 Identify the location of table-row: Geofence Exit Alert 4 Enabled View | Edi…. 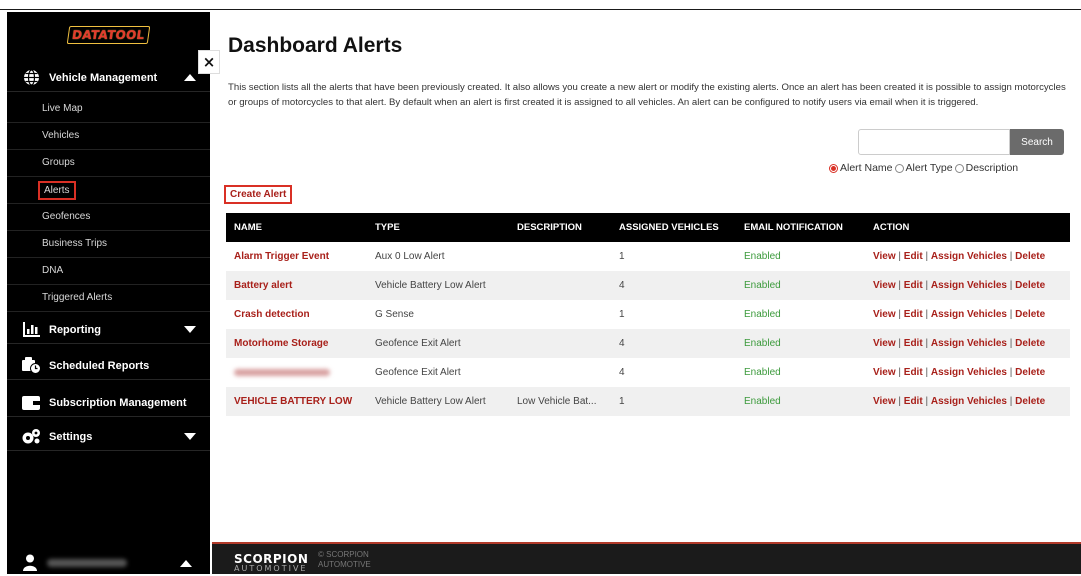
(648, 372).